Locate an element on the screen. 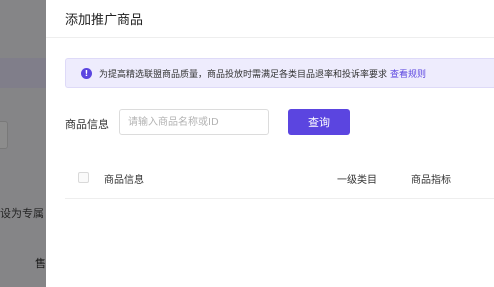 The image size is (494, 287). info-icon: ! is located at coordinates (86, 73).